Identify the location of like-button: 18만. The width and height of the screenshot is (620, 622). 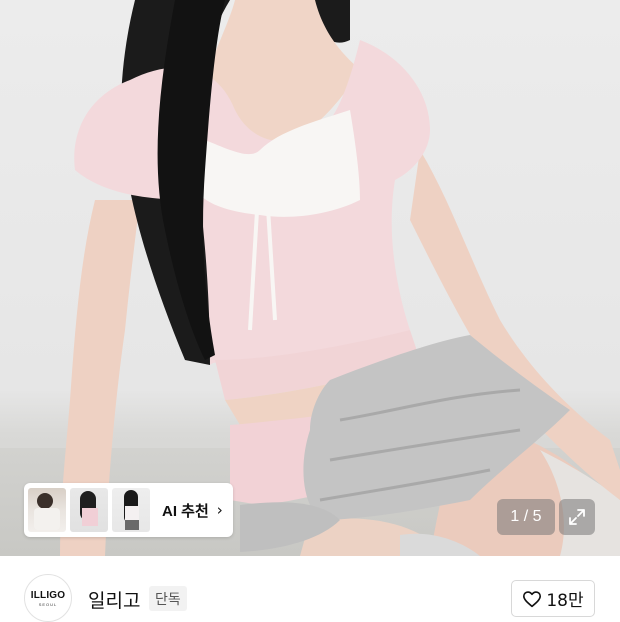
(553, 598).